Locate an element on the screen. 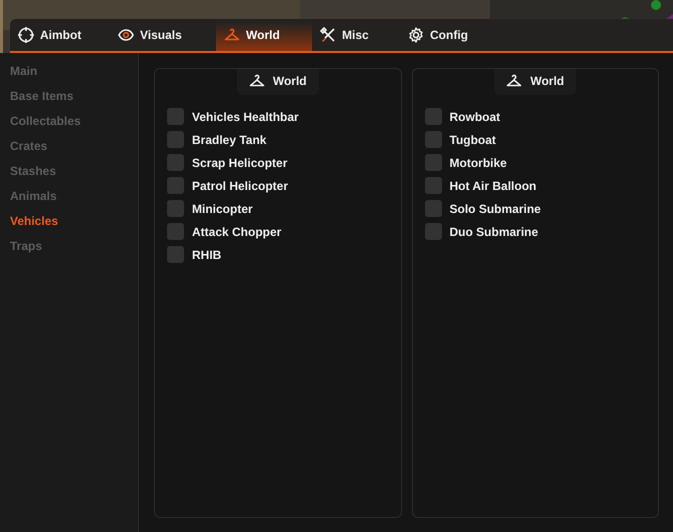 The image size is (673, 532). sidebar-item: Animals is located at coordinates (69, 196).